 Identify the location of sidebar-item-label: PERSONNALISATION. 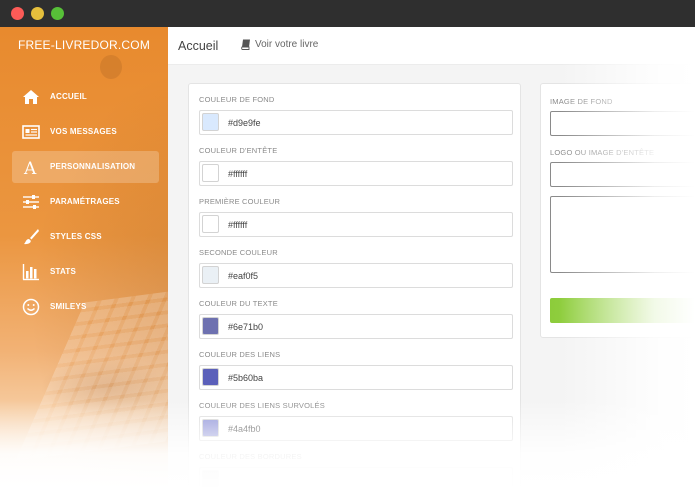
(93, 166).